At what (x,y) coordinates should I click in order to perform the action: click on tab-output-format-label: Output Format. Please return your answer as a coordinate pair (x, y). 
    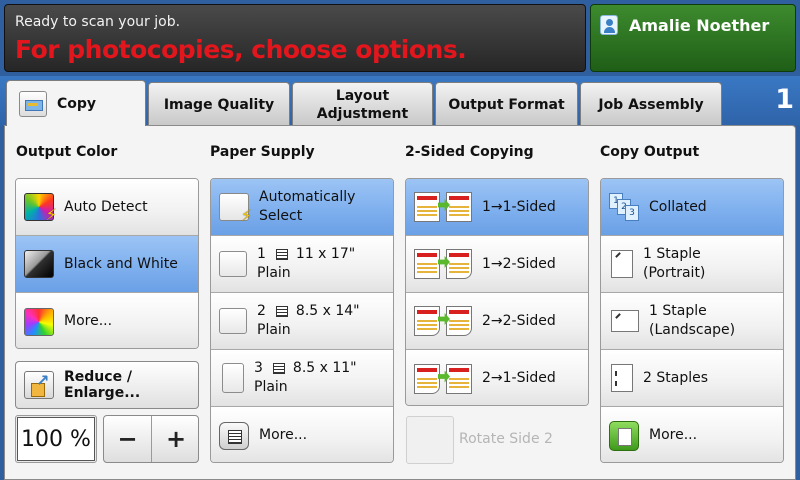
    Looking at the image, I should click on (506, 104).